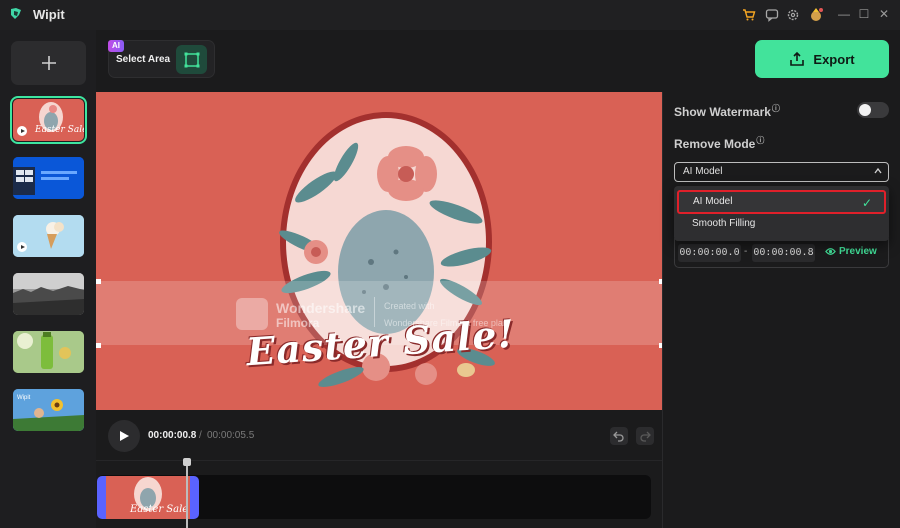 Image resolution: width=900 pixels, height=528 pixels. I want to click on watermark-brand-line1: Wondershare, so click(321, 308).